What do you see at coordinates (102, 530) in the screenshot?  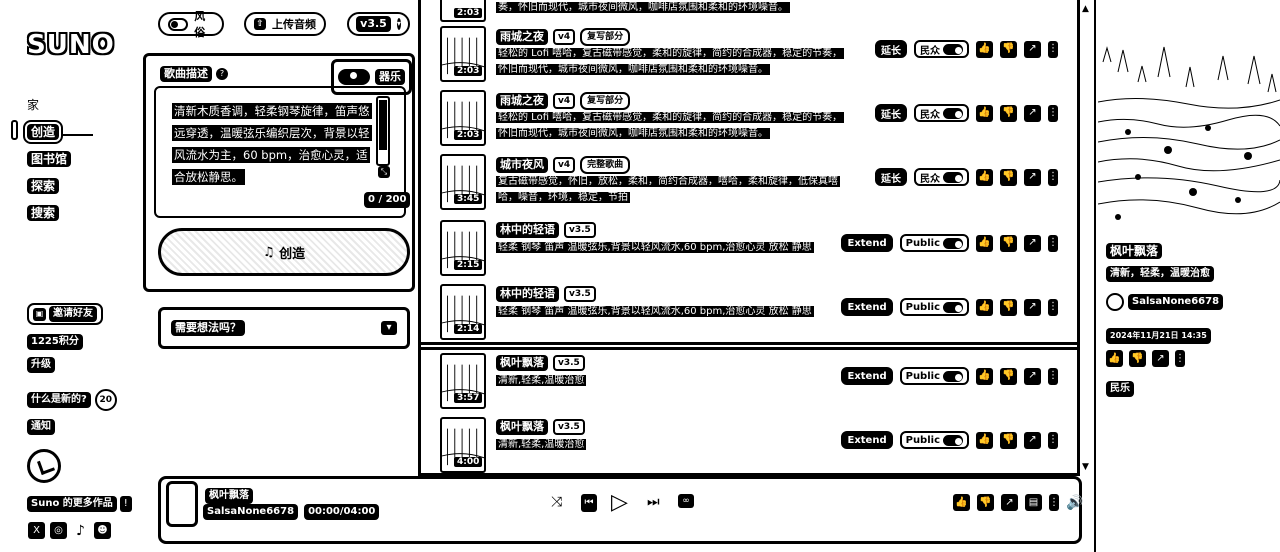 I see `discord-icon: ☻` at bounding box center [102, 530].